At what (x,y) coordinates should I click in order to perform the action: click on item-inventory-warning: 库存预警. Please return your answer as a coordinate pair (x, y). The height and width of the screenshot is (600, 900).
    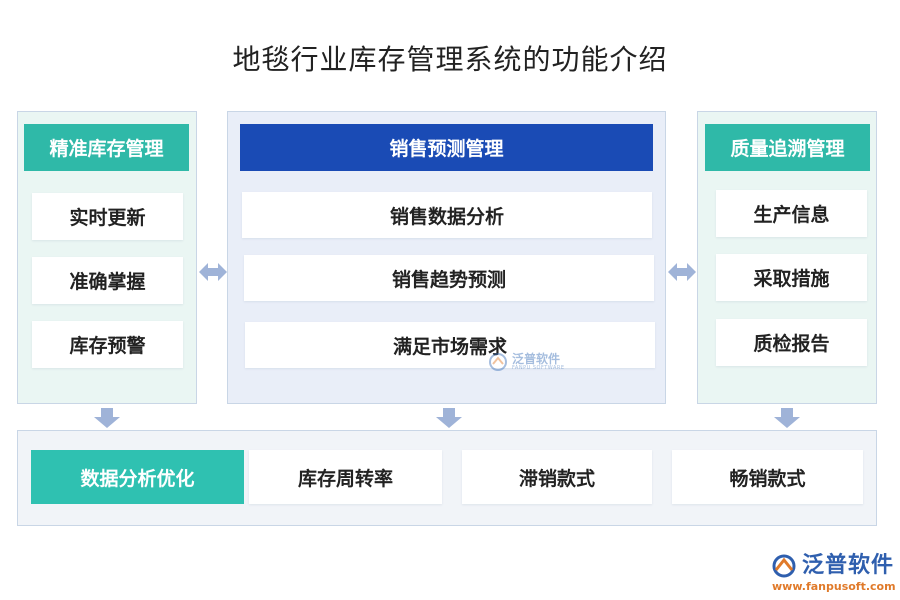
    Looking at the image, I should click on (107, 344).